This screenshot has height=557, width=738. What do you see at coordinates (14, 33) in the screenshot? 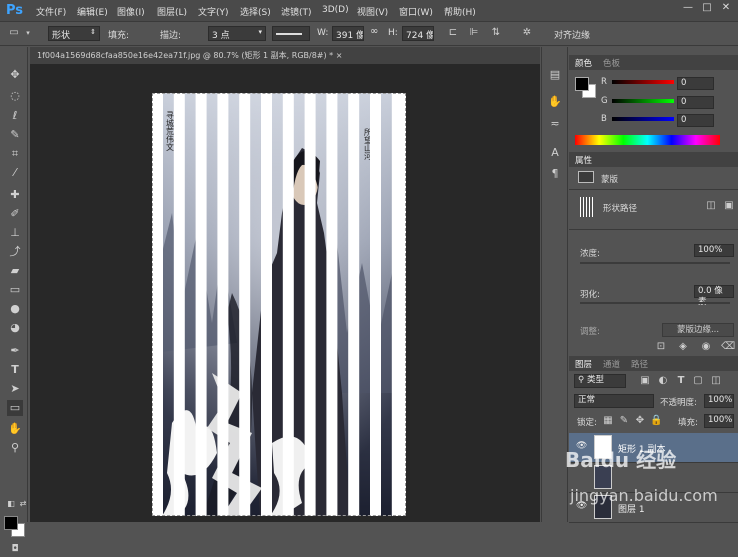
I see `rectangle-tool-icon: ▭` at bounding box center [14, 33].